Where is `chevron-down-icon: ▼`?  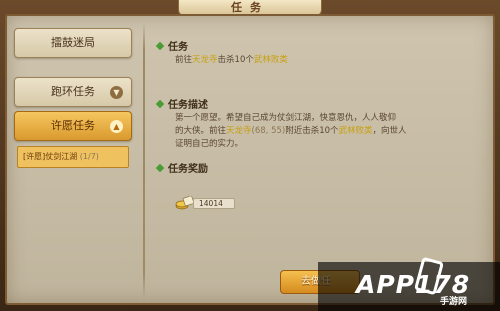
chevron-down-icon: ▼ is located at coordinates (116, 92).